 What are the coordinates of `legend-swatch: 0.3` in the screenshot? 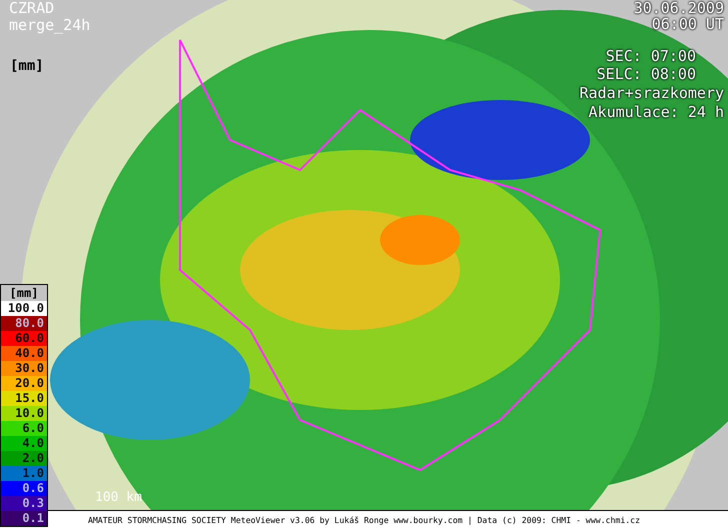 It's located at (24, 503).